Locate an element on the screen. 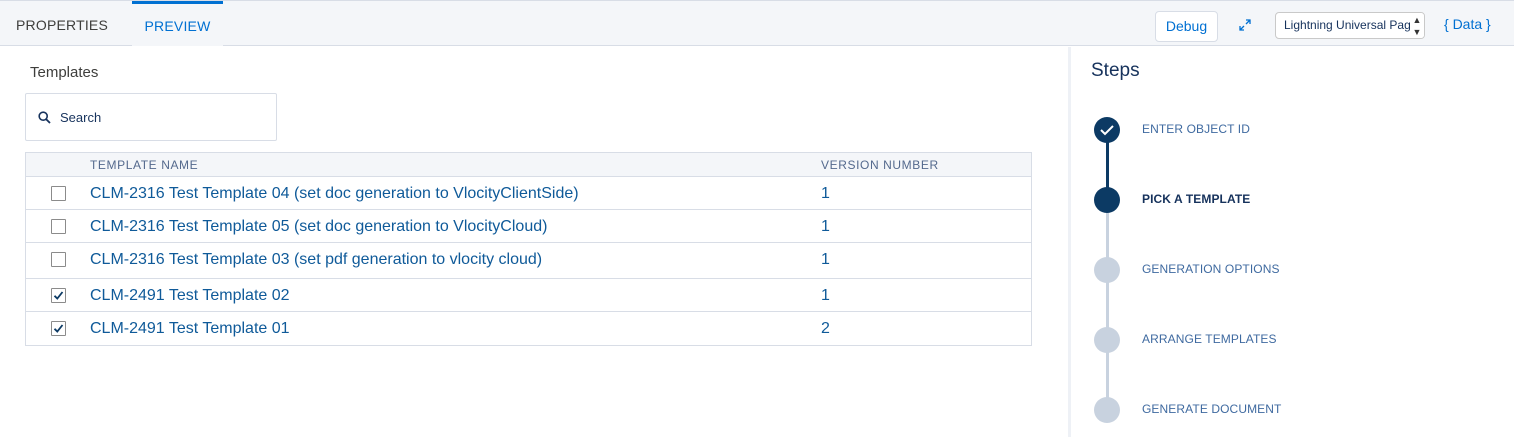 Image resolution: width=1514 pixels, height=437 pixels. search-input is located at coordinates (158, 117).